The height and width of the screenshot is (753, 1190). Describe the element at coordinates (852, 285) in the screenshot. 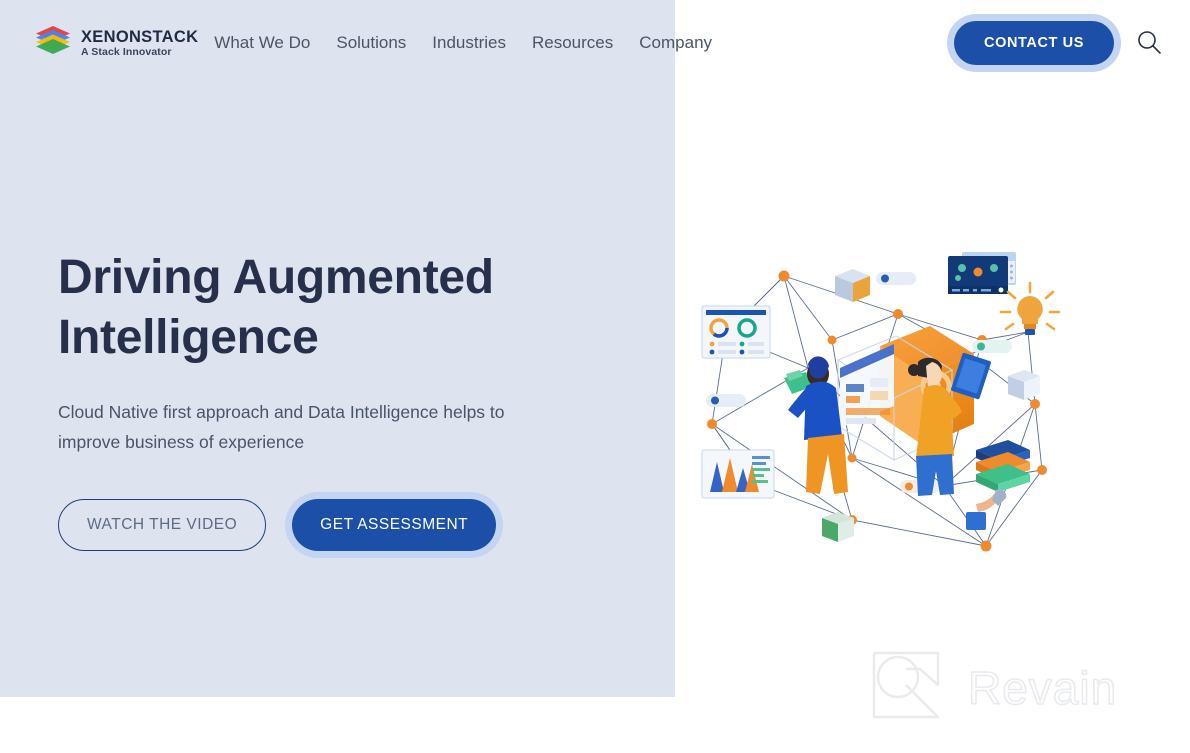

I see `iso-box-top` at that location.